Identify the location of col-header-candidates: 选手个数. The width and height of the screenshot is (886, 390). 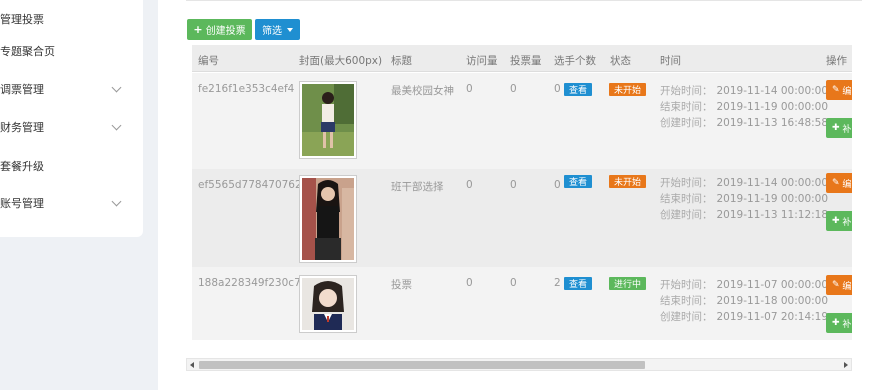
(575, 61).